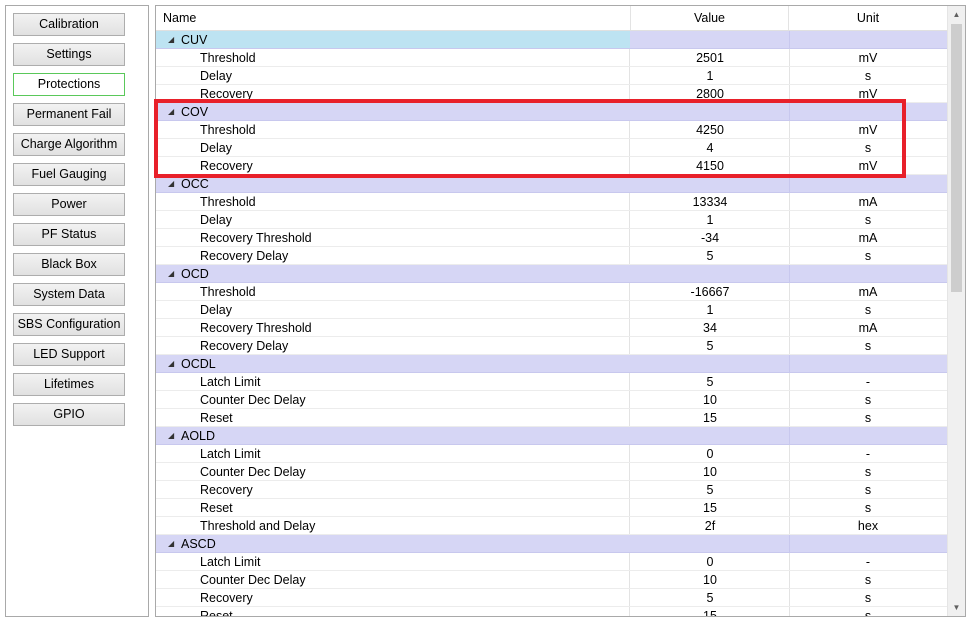 The height and width of the screenshot is (623, 972). What do you see at coordinates (710, 18) in the screenshot?
I see `column-header-value: Value` at bounding box center [710, 18].